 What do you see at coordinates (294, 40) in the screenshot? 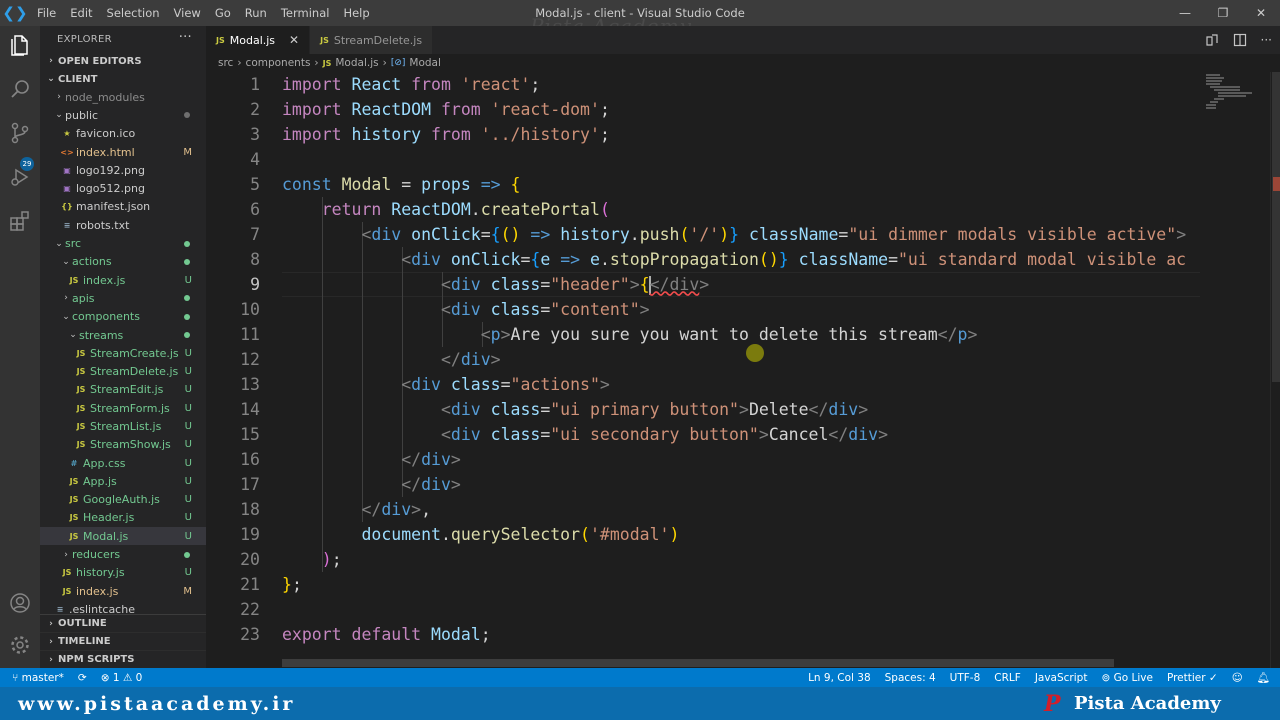
I see `close-tab-icon: ✕` at bounding box center [294, 40].